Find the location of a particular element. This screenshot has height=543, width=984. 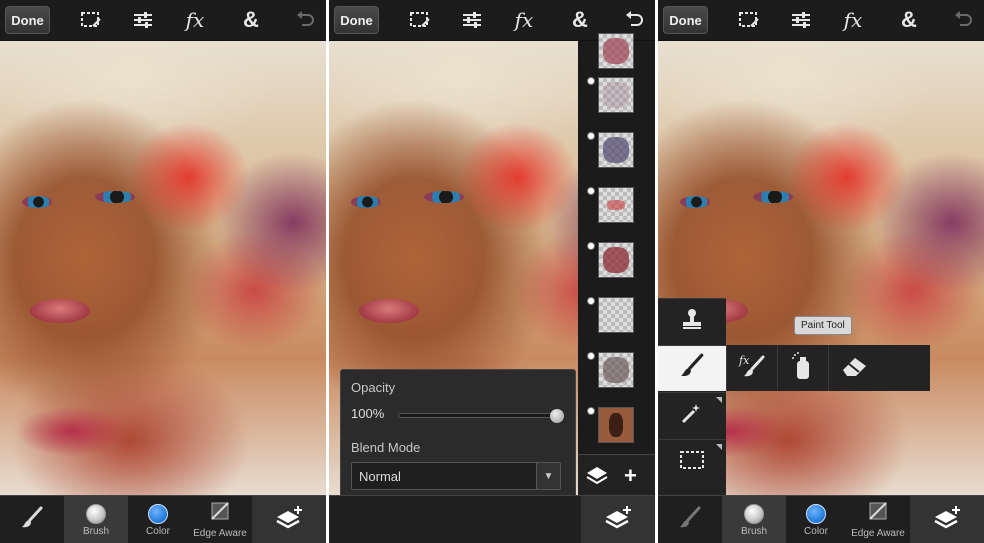

layers-add-icon is located at coordinates (618, 520).